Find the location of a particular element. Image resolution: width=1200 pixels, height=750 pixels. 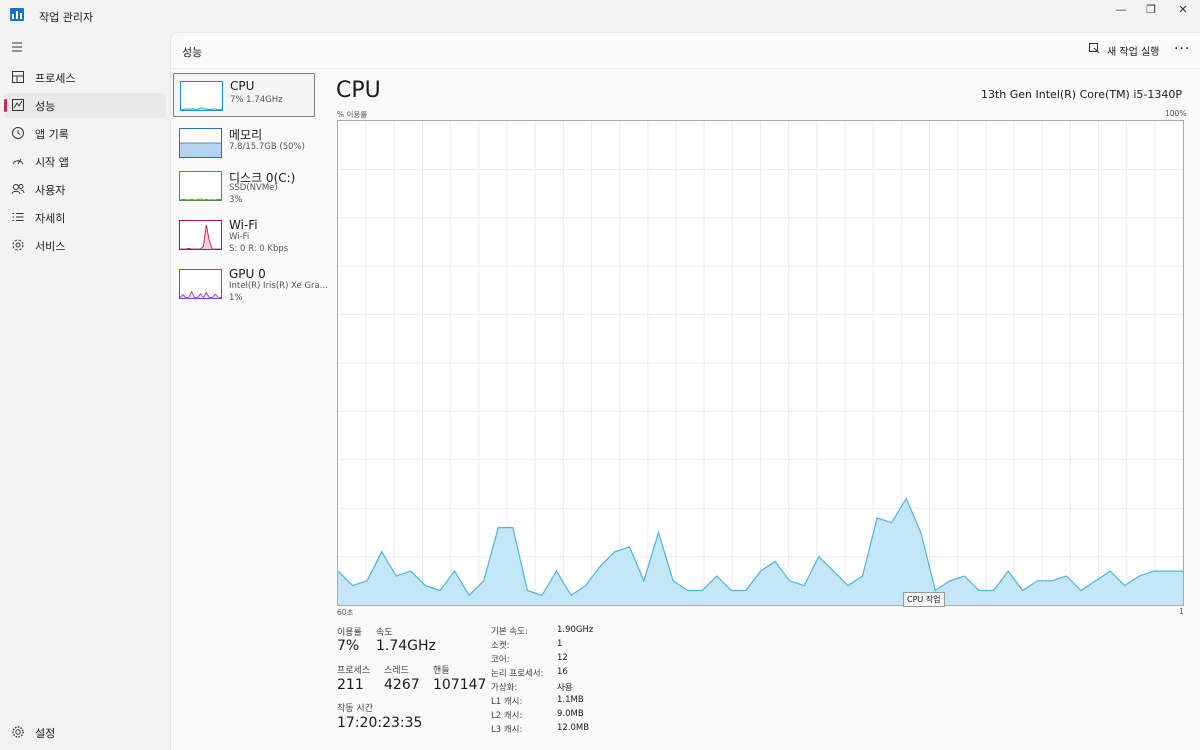

app-history-icon is located at coordinates (18, 133).